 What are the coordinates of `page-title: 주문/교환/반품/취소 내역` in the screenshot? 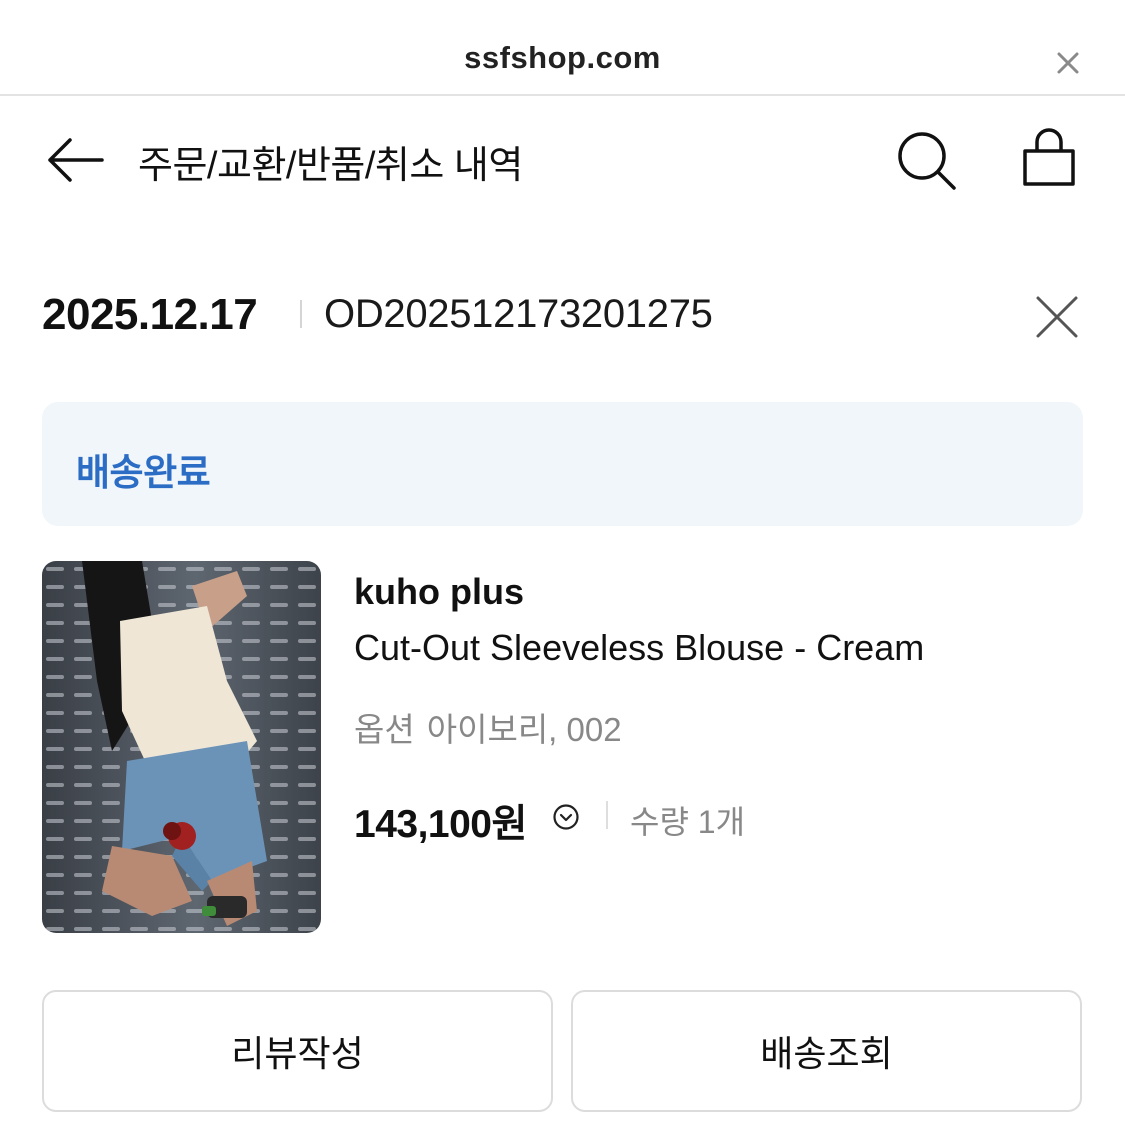 It's located at (330, 166).